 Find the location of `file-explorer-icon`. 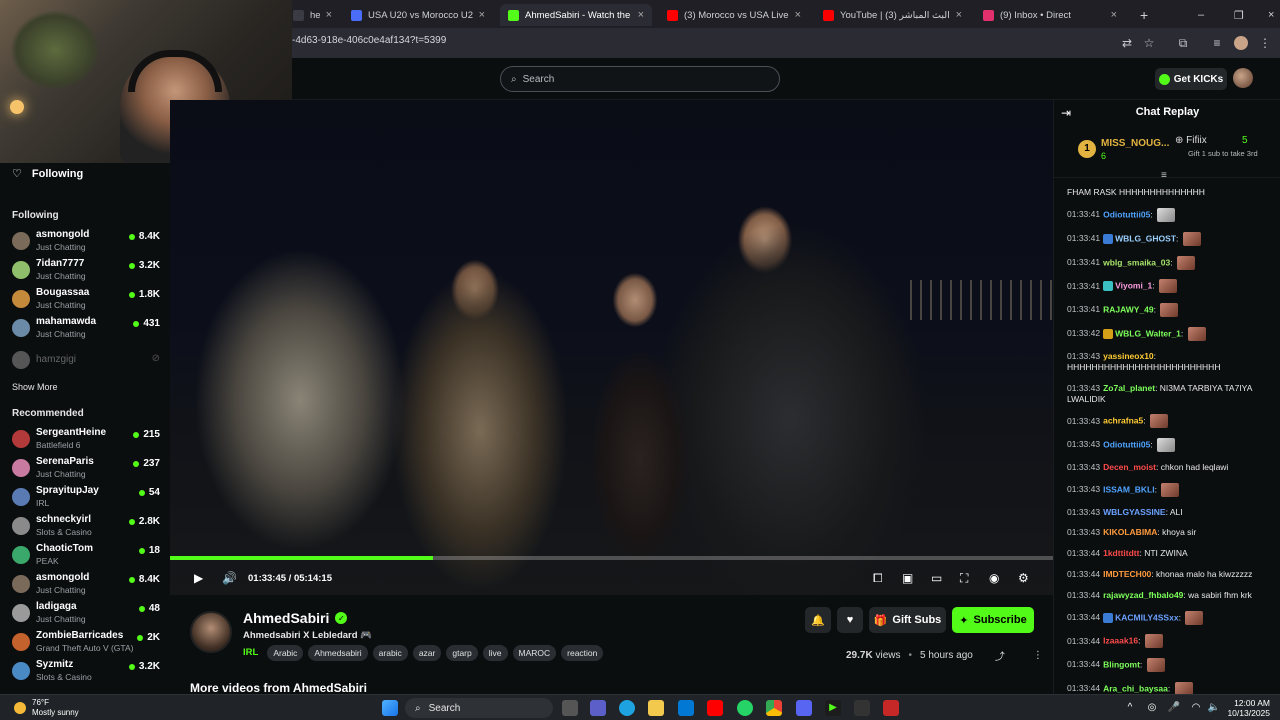

file-explorer-icon is located at coordinates (656, 708).